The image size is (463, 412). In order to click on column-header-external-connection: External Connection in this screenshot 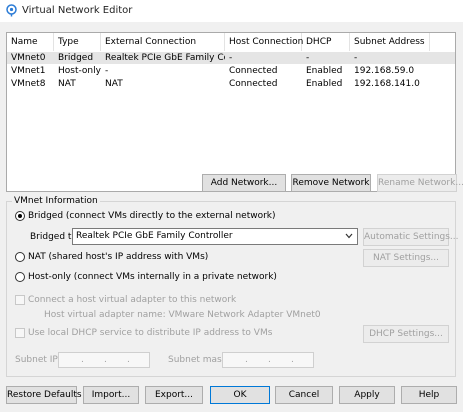, I will do `click(163, 42)`.